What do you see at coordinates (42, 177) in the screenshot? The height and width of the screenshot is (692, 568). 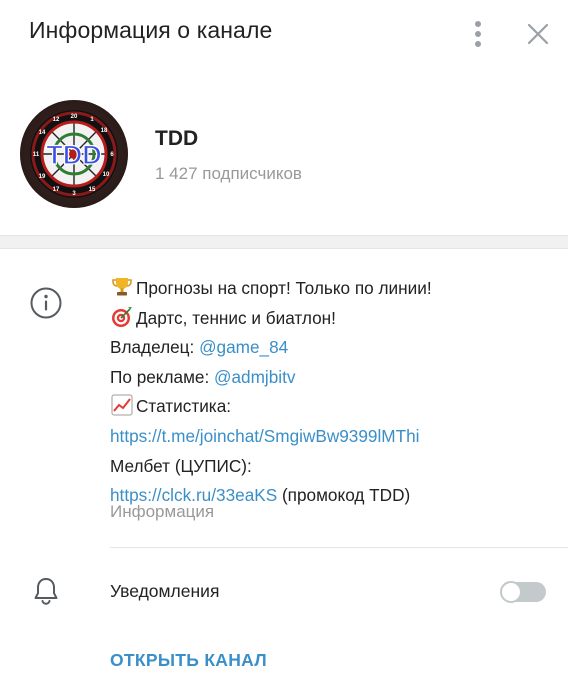 I see `svg-text: 19` at bounding box center [42, 177].